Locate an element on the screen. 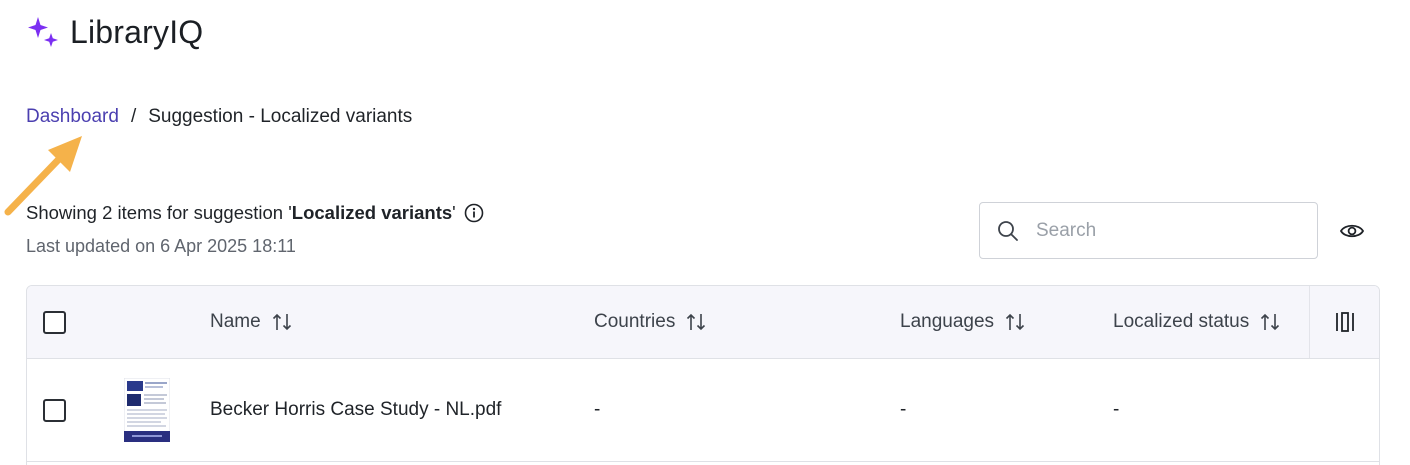  column-label: Name is located at coordinates (235, 321).